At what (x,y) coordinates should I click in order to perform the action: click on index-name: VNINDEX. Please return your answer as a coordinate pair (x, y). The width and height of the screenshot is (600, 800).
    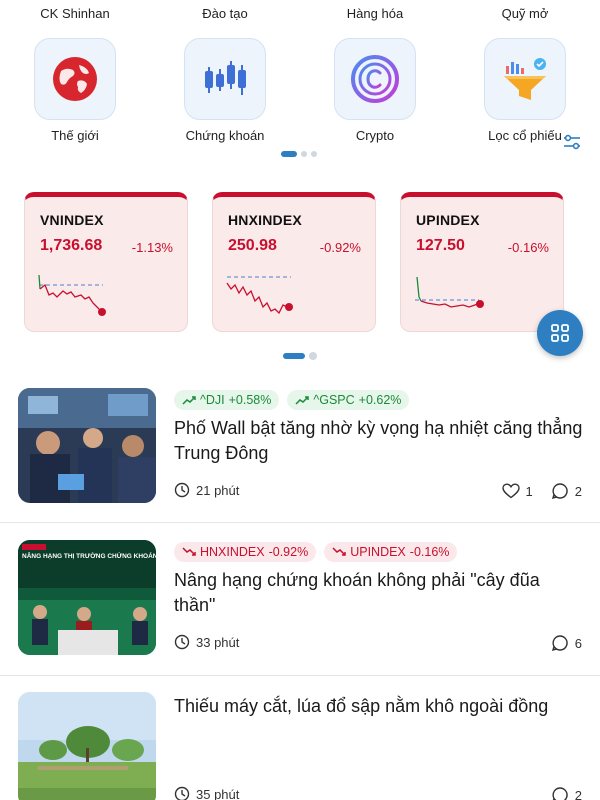
    Looking at the image, I should click on (72, 220).